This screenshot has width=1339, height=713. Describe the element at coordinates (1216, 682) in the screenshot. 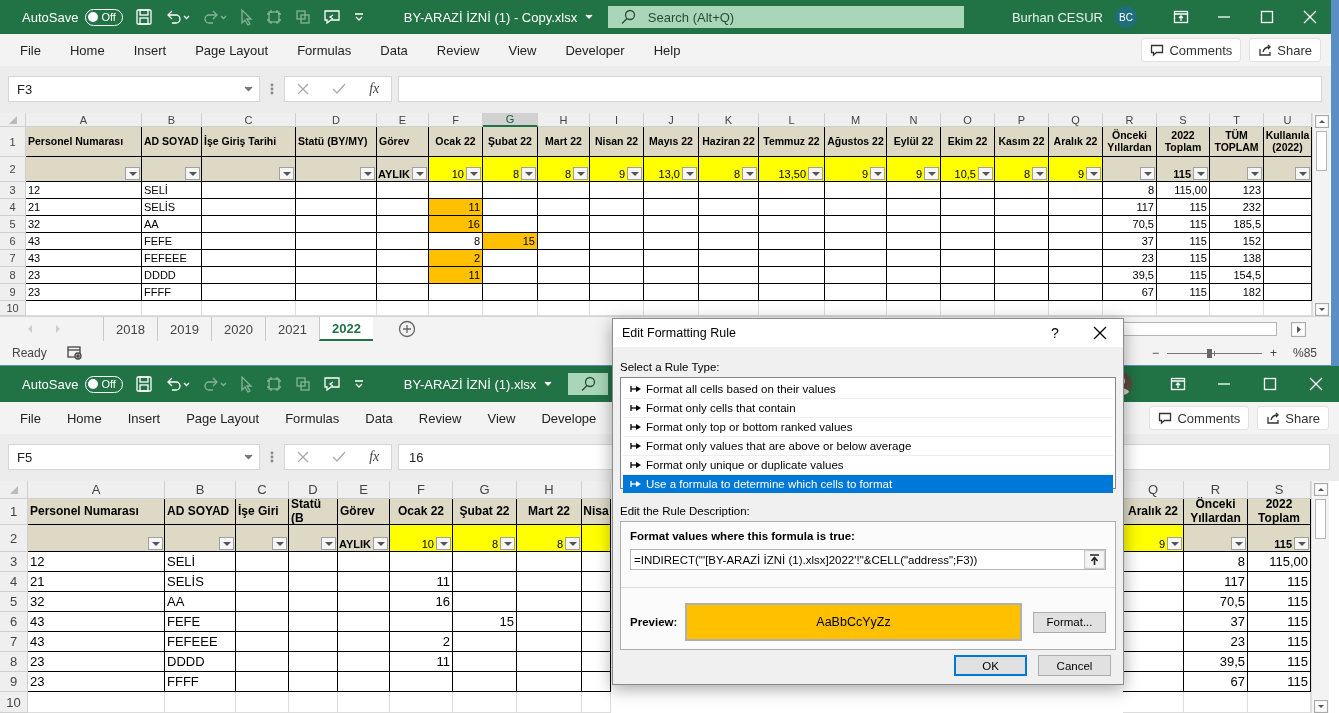

I see `table-cell: 67` at that location.